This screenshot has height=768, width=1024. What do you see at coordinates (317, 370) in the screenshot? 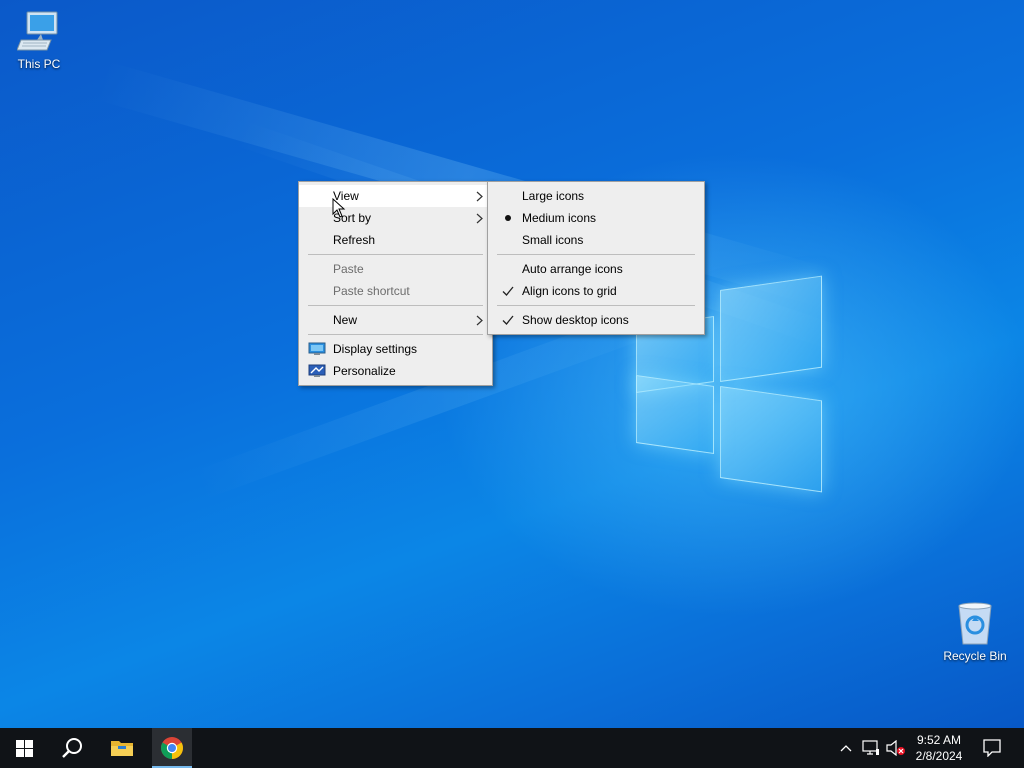
I see `personalize-icon` at bounding box center [317, 370].